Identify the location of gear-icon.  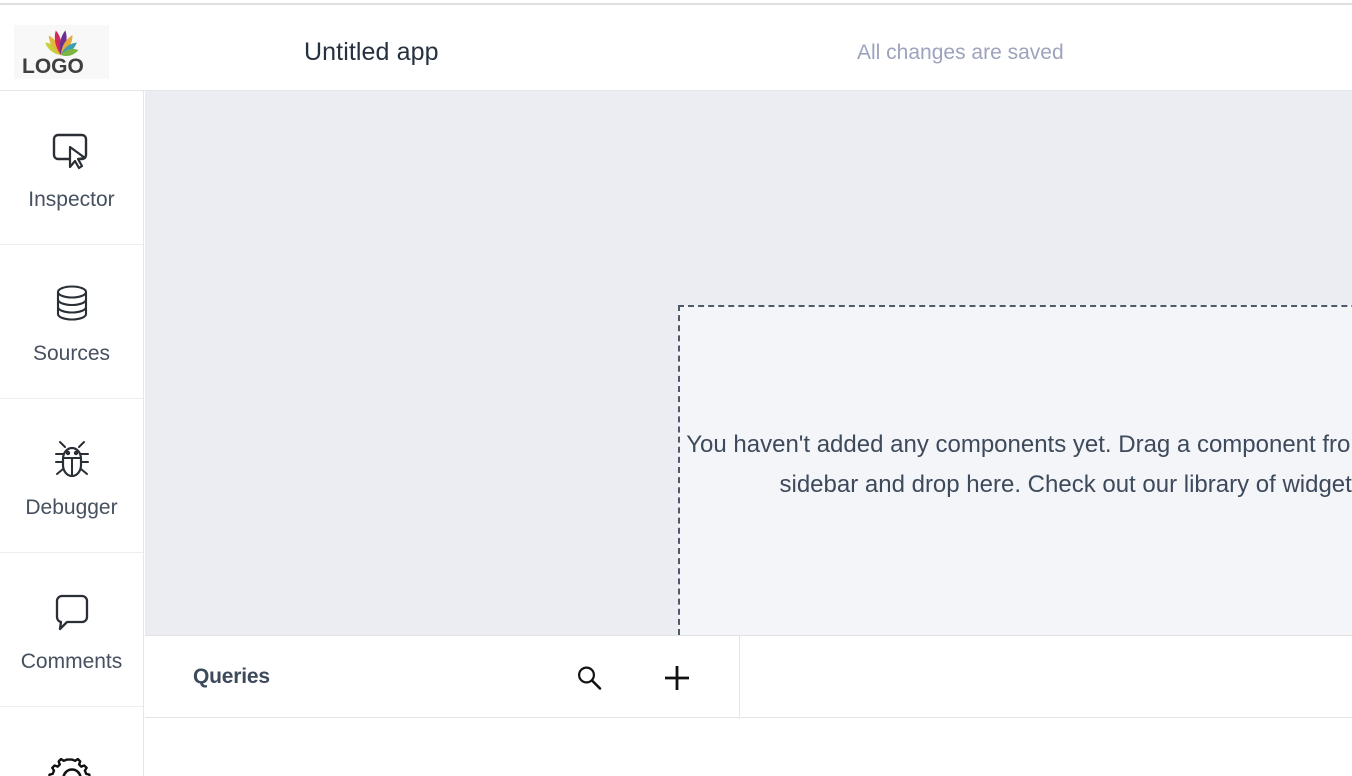
(71, 764).